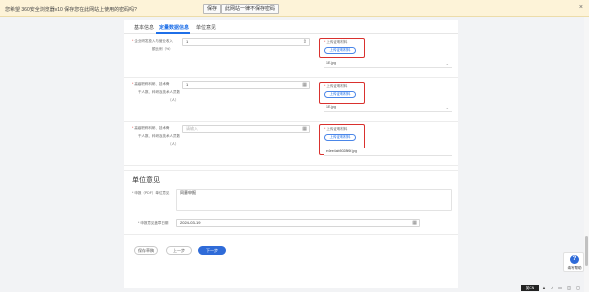 The image size is (589, 292). What do you see at coordinates (152, 41) in the screenshot?
I see `row1-label: * 企业研发投入与营业收入` at bounding box center [152, 41].